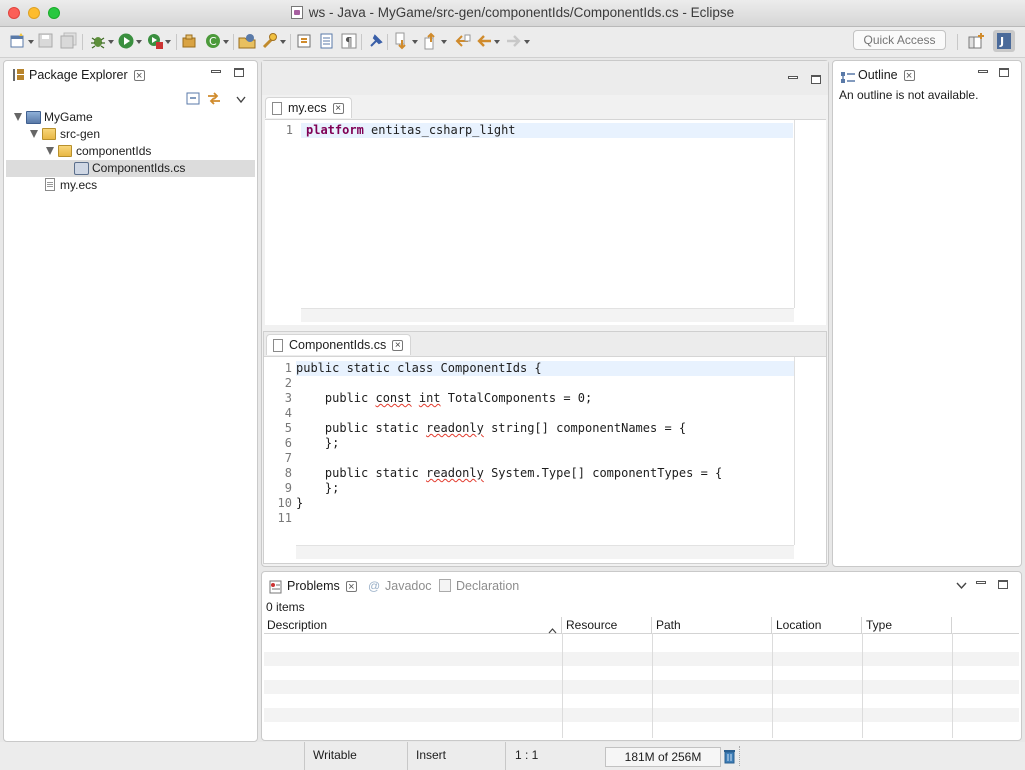  Describe the element at coordinates (816, 79) in the screenshot. I see `maximize-editor-area-button` at that location.